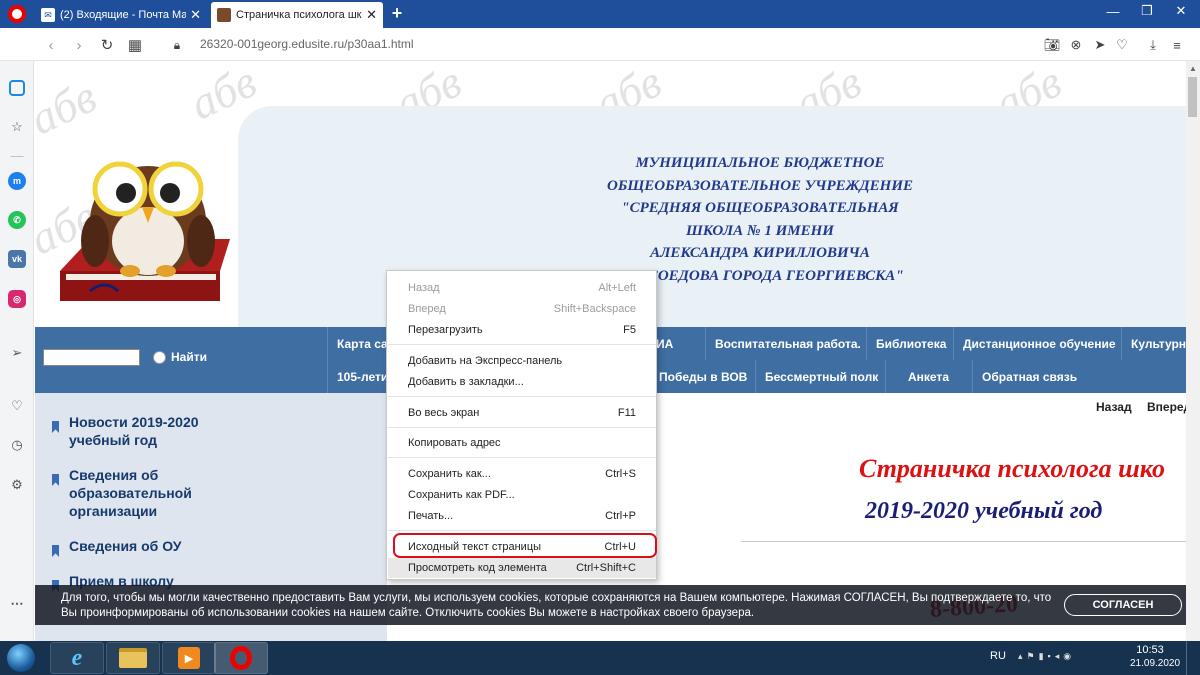 Image resolution: width=1200 pixels, height=675 pixels. I want to click on menu-item-copy-address: Копировать адрес, so click(522, 443).